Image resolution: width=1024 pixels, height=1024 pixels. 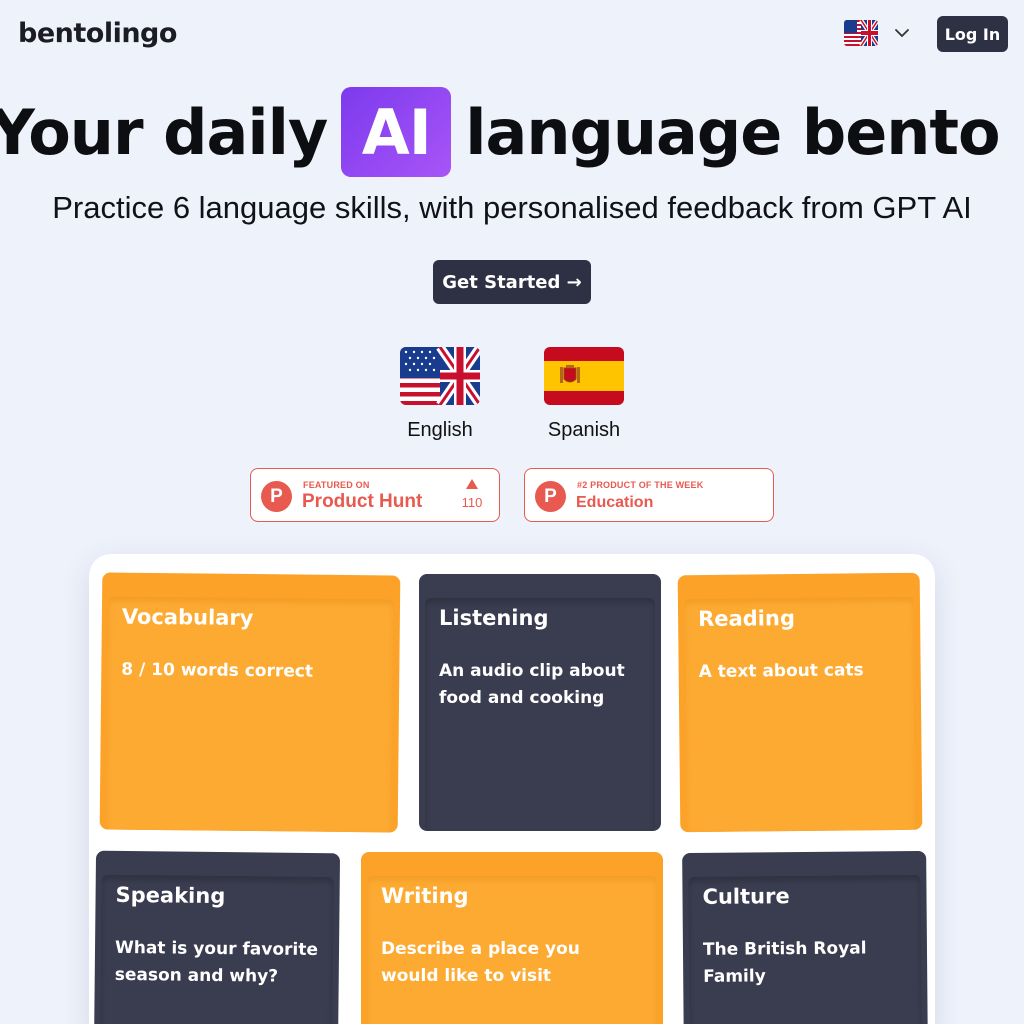 I want to click on upvote-arrow-icon, so click(x=472, y=484).